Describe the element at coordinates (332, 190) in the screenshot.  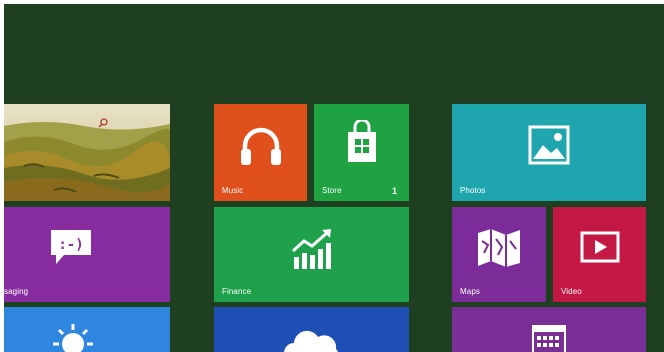
I see `tile-label: Store` at that location.